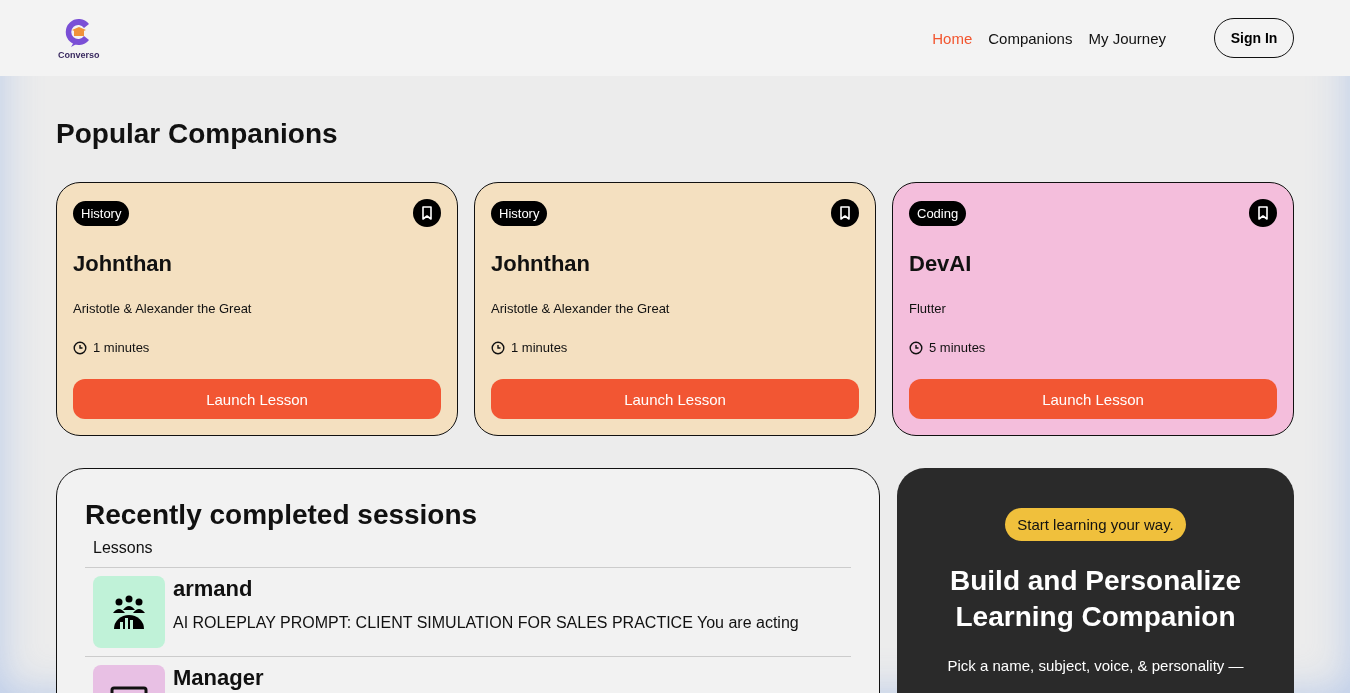 Image resolution: width=1350 pixels, height=693 pixels. I want to click on companion-name: DevAI, so click(941, 264).